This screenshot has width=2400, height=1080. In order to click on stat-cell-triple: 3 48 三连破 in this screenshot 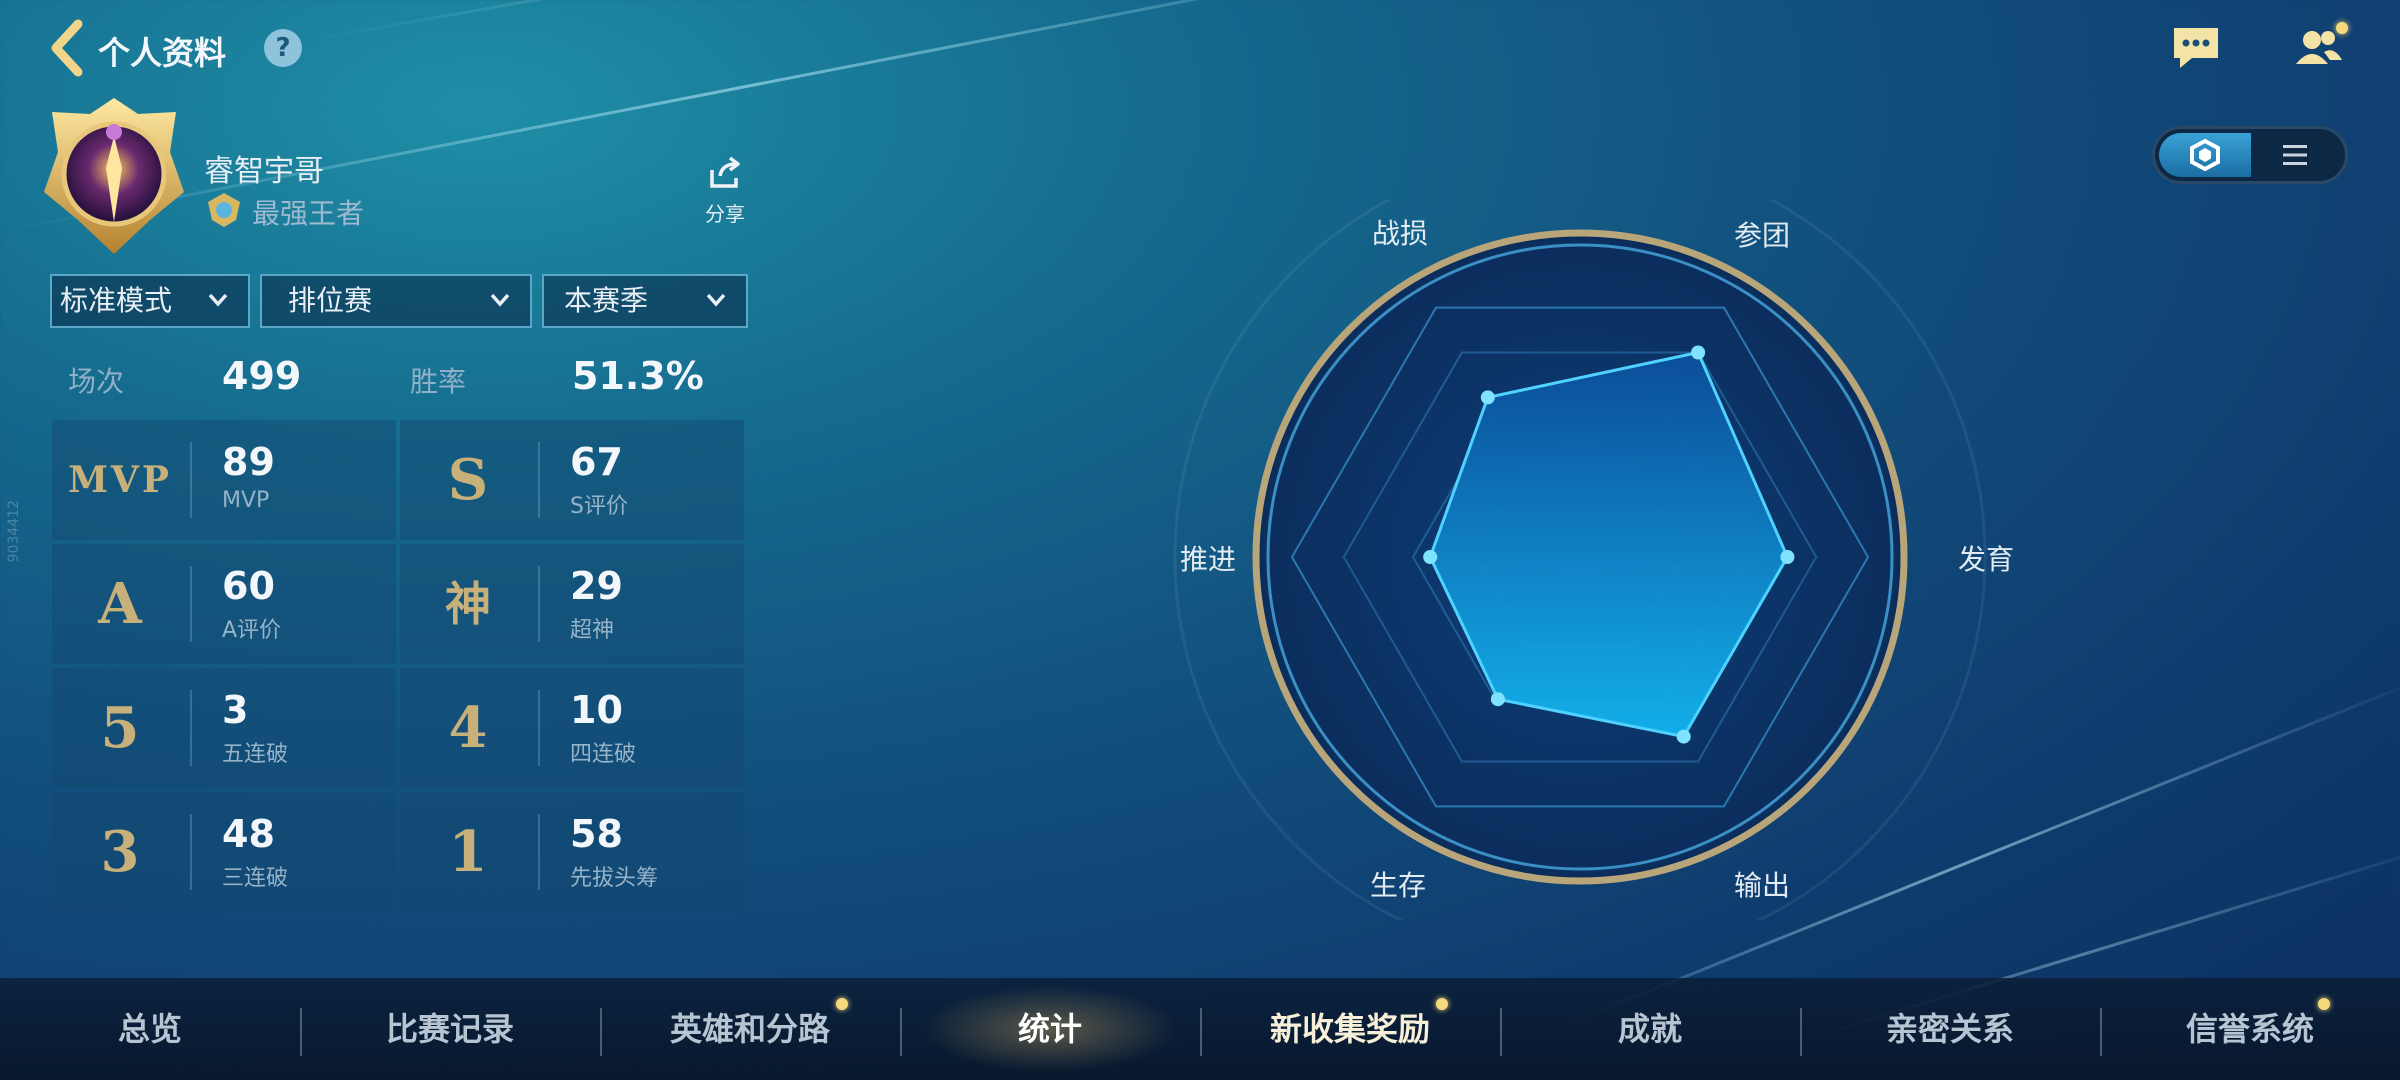, I will do `click(224, 852)`.